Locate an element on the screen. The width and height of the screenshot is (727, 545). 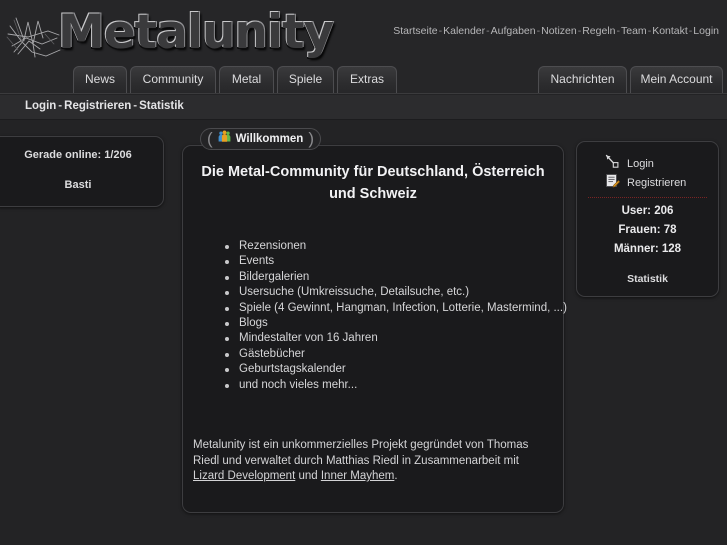
welcome-panel-tab: ( Willkommen ) is located at coordinates (260, 139).